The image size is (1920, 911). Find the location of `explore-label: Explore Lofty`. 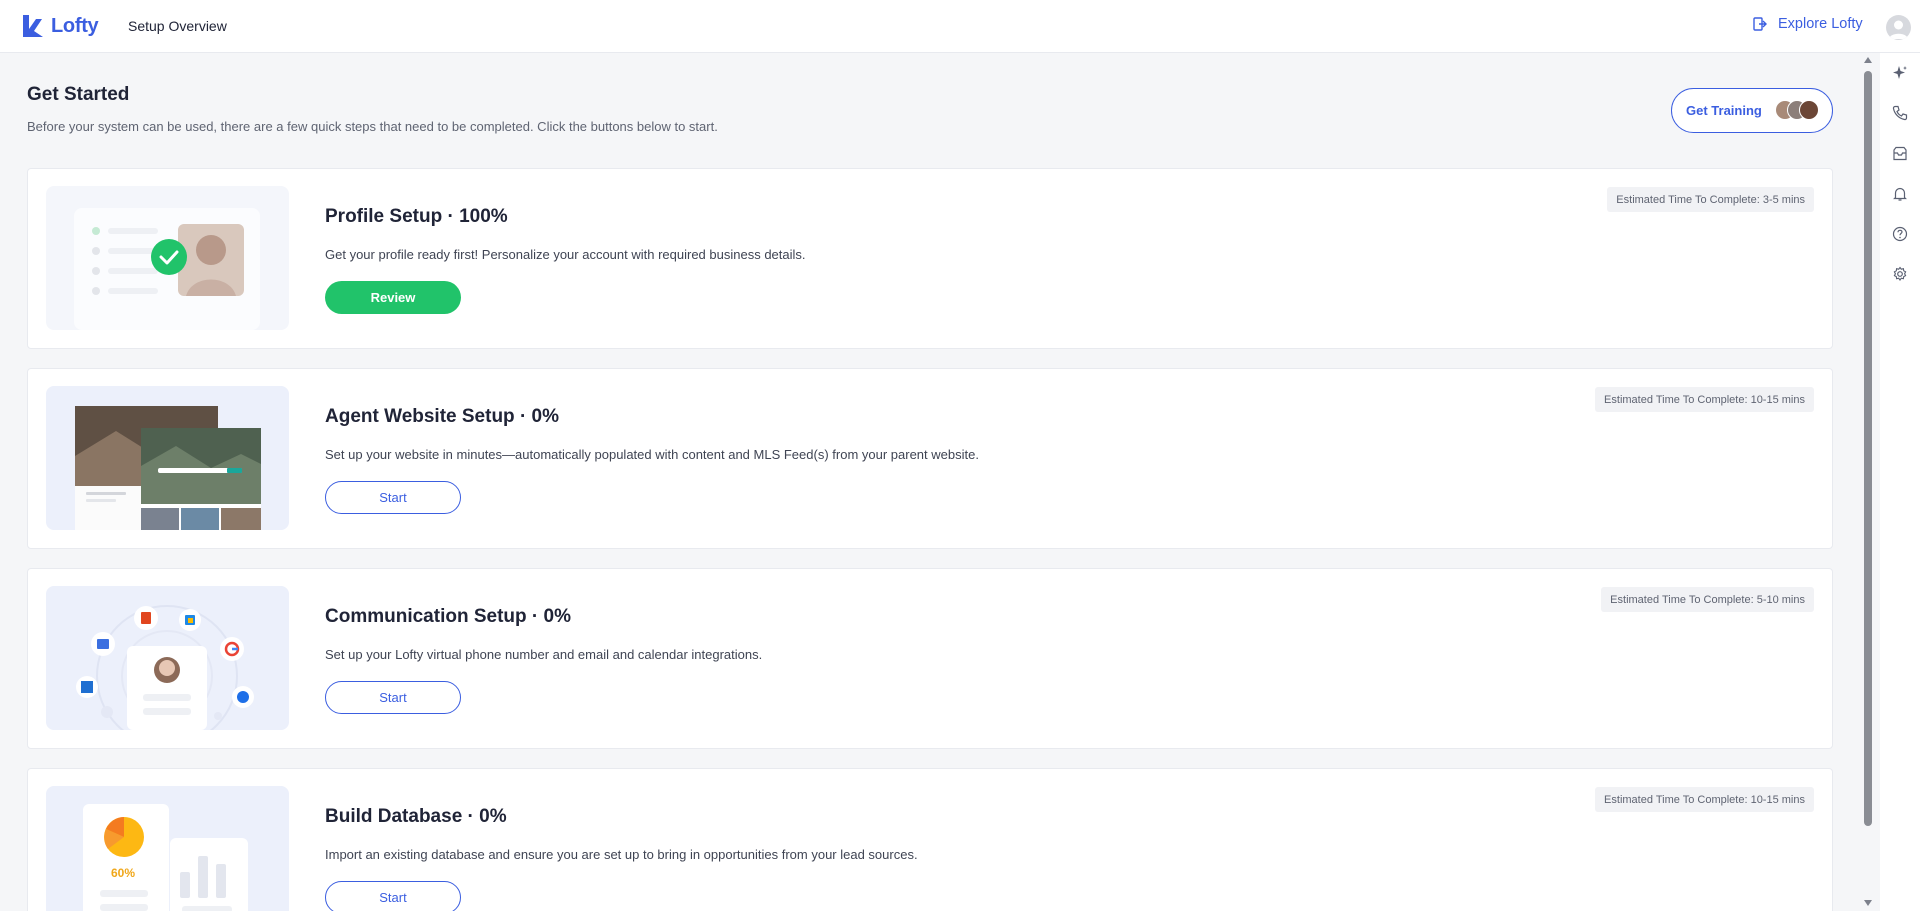

explore-label: Explore Lofty is located at coordinates (1820, 24).